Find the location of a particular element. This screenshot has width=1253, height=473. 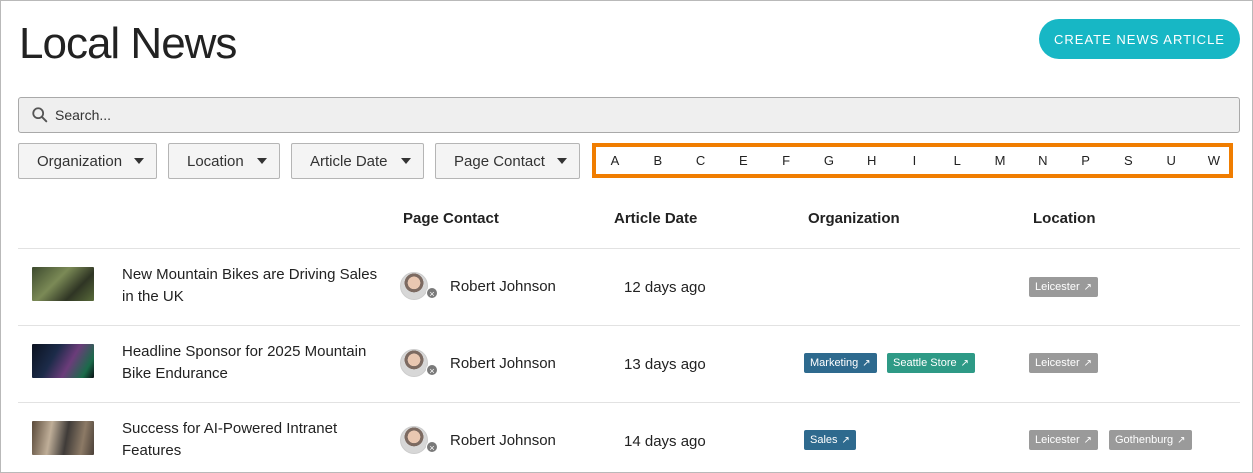

search-icon is located at coordinates (40, 115).